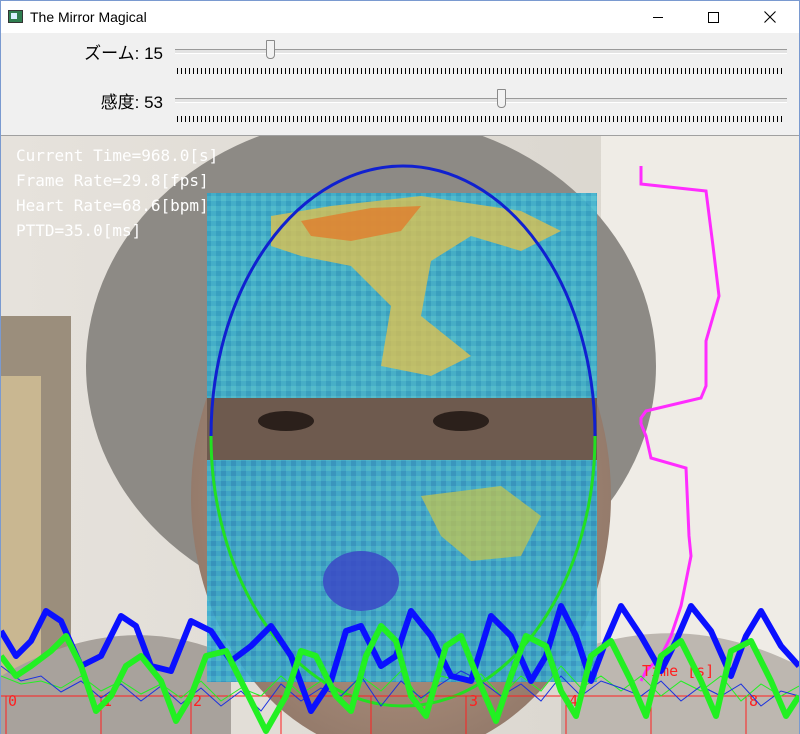 The width and height of the screenshot is (800, 734). What do you see at coordinates (112, 180) in the screenshot?
I see `hud-frame-rate: Frame Rate=29.8[fps]` at bounding box center [112, 180].